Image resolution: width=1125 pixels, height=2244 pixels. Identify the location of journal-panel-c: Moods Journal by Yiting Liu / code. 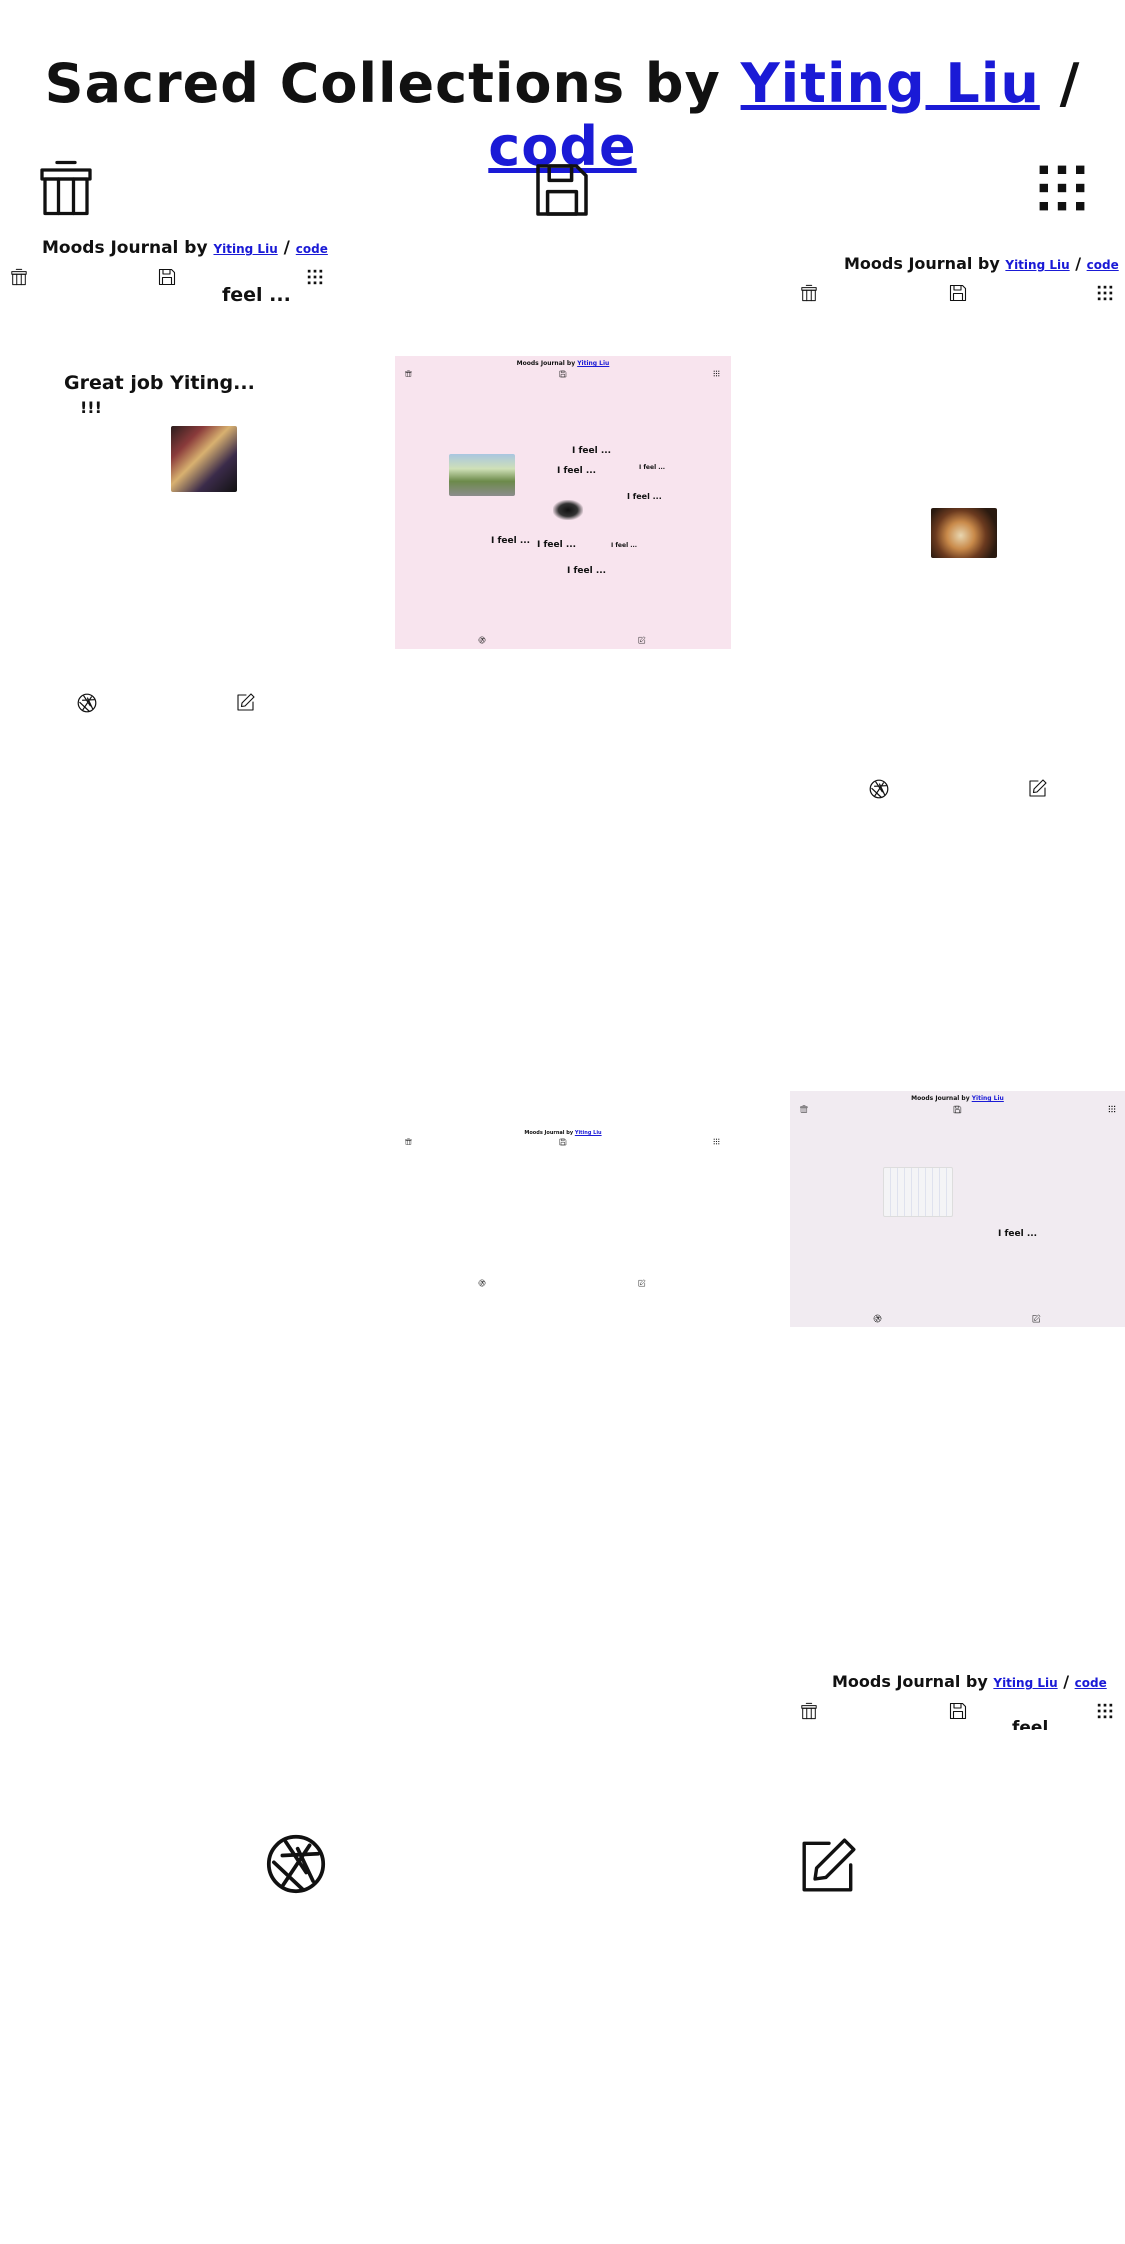
(957, 538).